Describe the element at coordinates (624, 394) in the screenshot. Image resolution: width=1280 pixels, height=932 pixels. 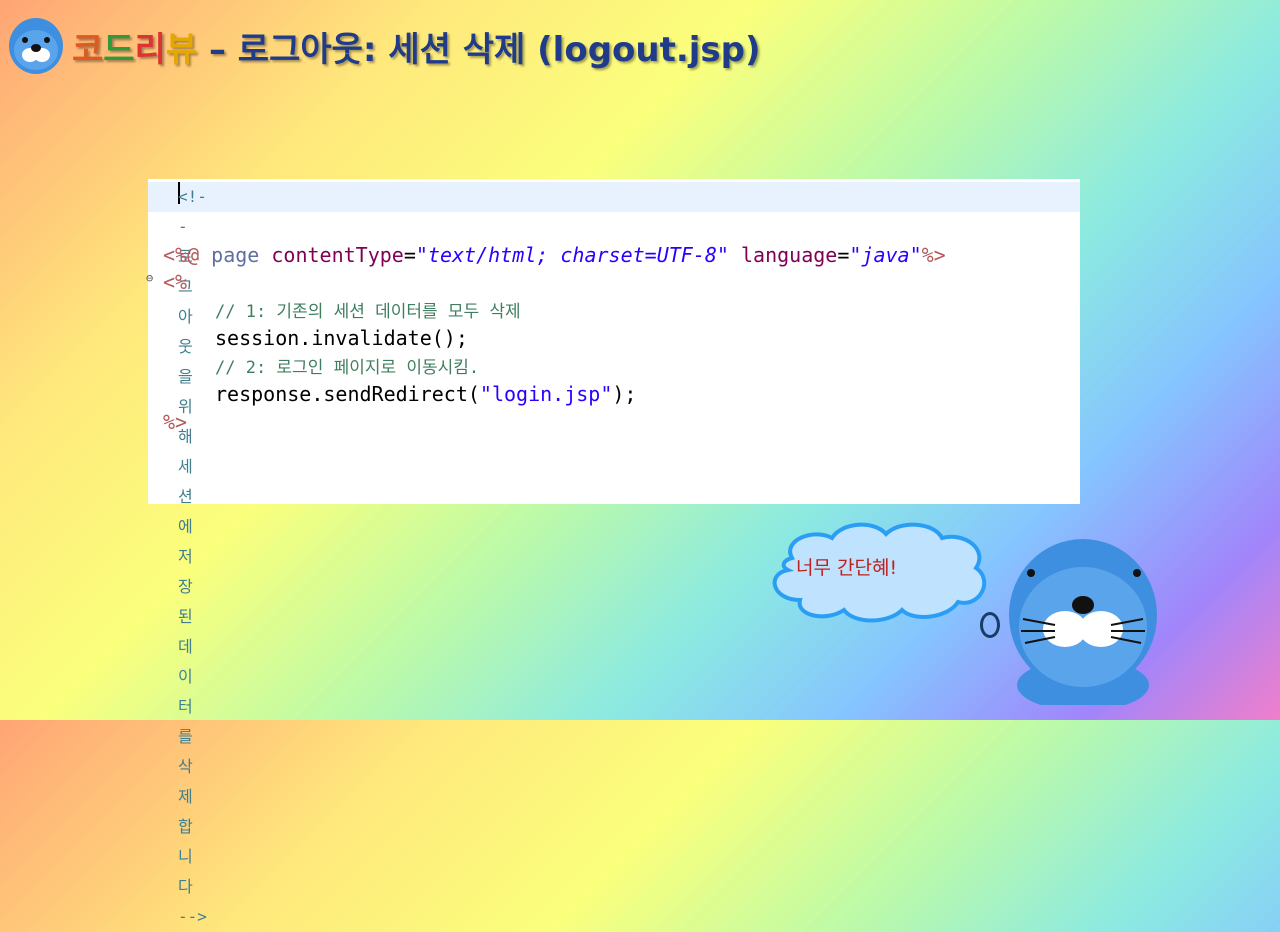
I see `statement-2-post: );` at that location.